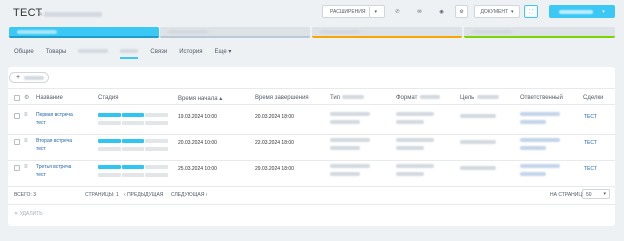 This screenshot has width=624, height=241. What do you see at coordinates (197, 117) in the screenshot?
I see `row-start-time: 19.03.2024 10:00` at bounding box center [197, 117].